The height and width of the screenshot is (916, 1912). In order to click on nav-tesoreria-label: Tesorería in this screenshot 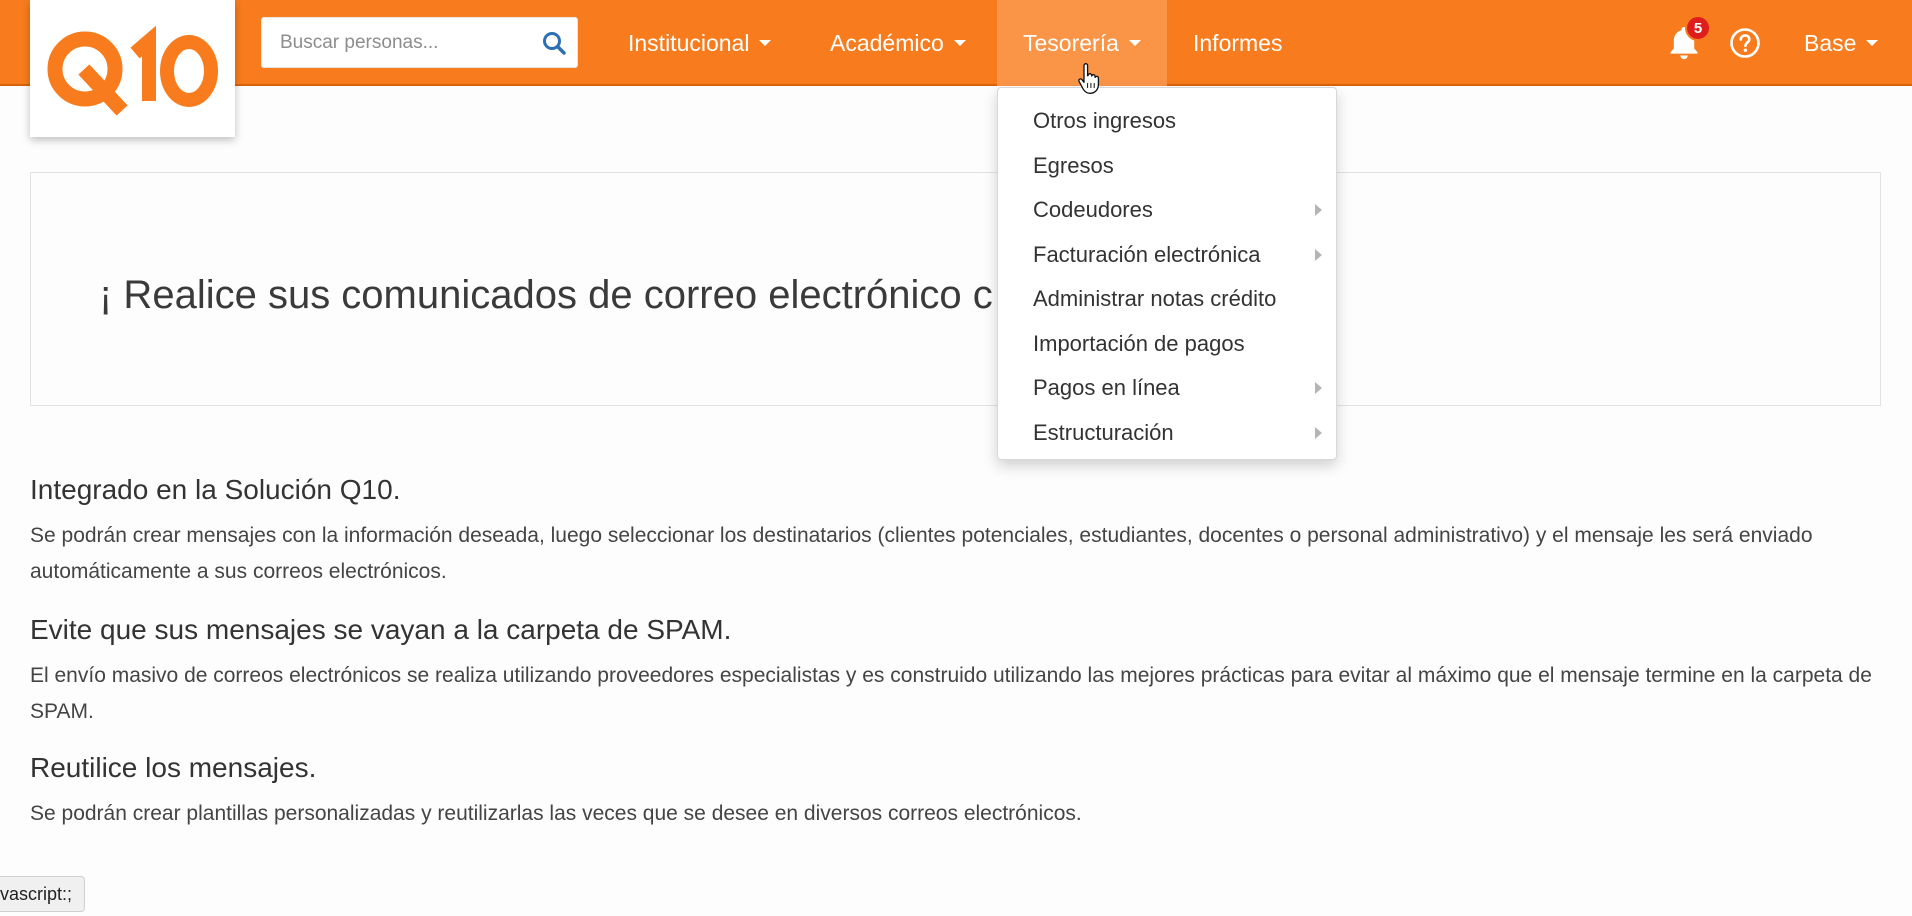, I will do `click(1071, 42)`.